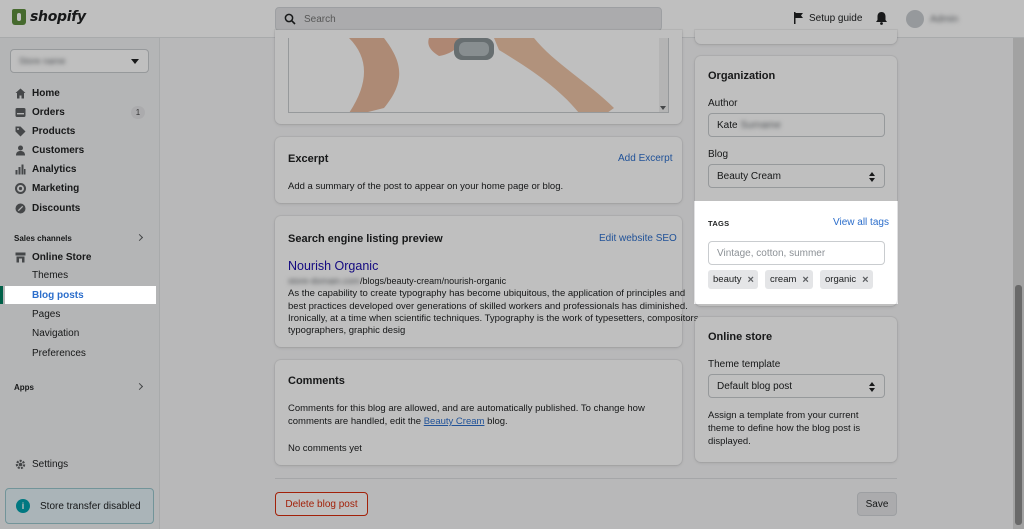 The height and width of the screenshot is (529, 1024). I want to click on sidebar-item-marketing: Marketing, so click(79, 188).